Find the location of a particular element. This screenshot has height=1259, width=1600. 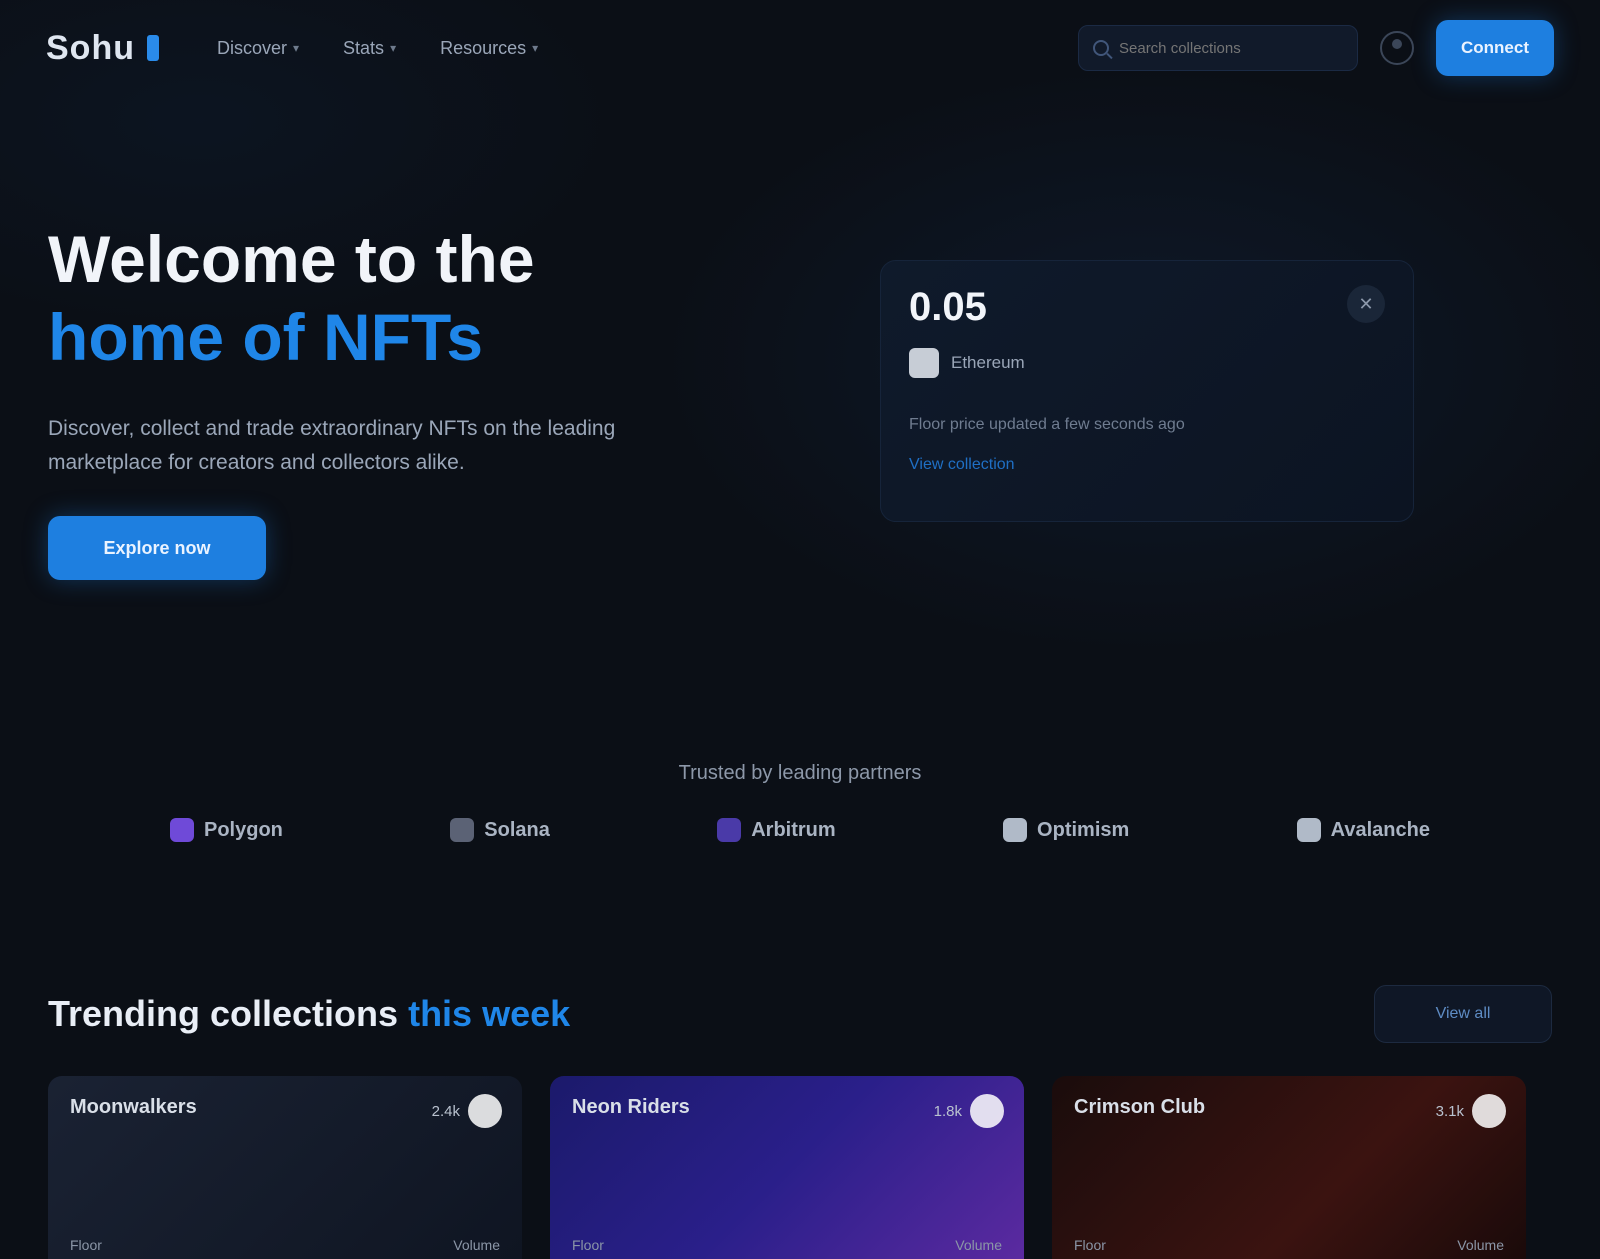

trending-title-plain: Trending collections is located at coordinates (223, 1013).